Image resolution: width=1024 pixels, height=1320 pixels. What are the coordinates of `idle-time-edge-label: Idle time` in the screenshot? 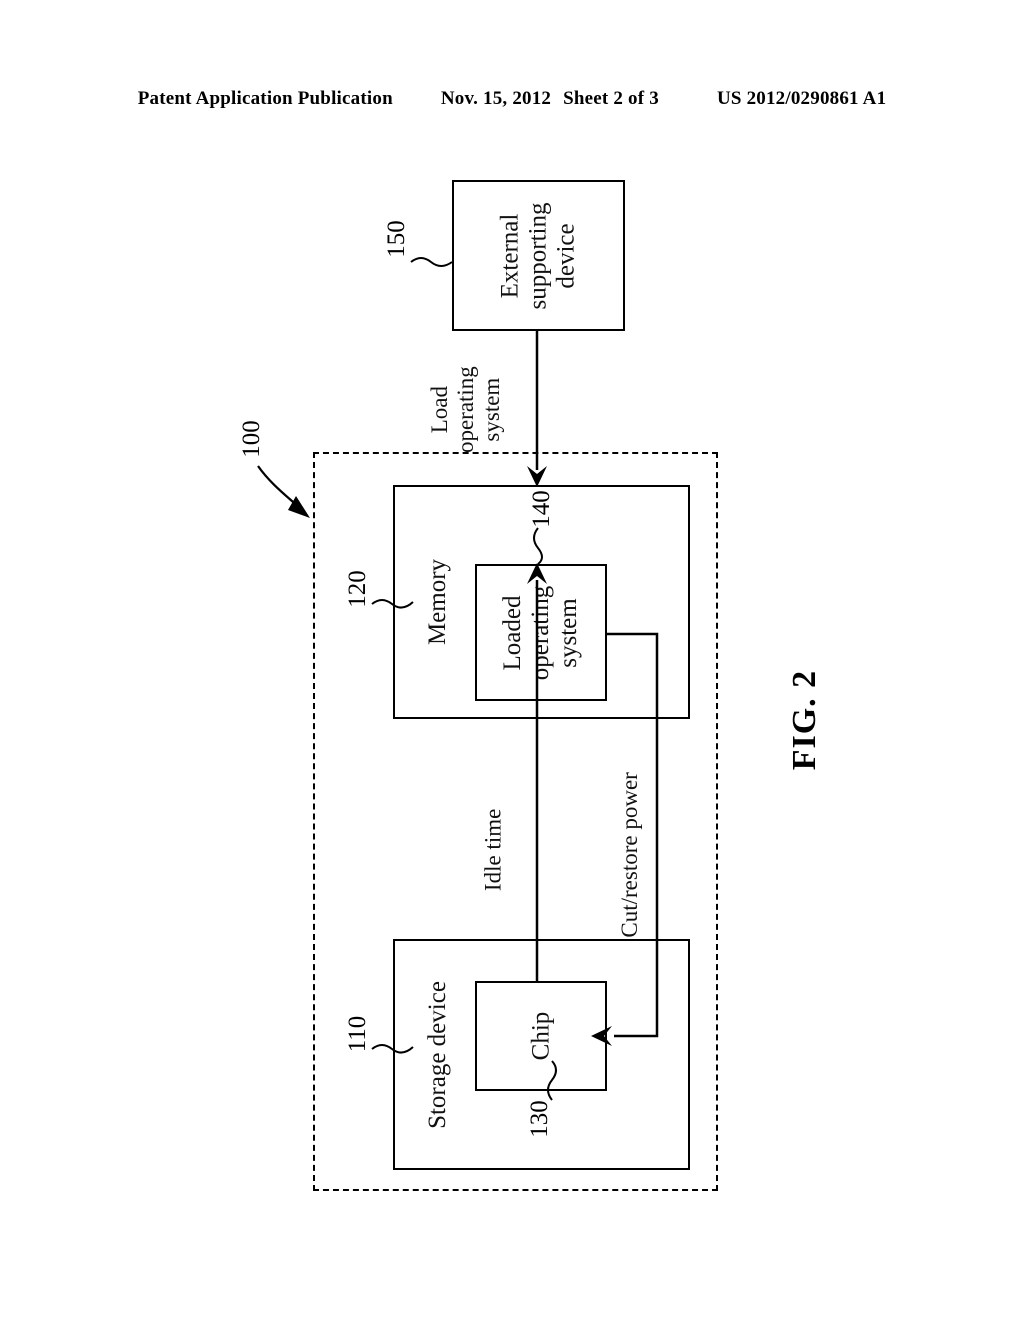 It's located at (493, 850).